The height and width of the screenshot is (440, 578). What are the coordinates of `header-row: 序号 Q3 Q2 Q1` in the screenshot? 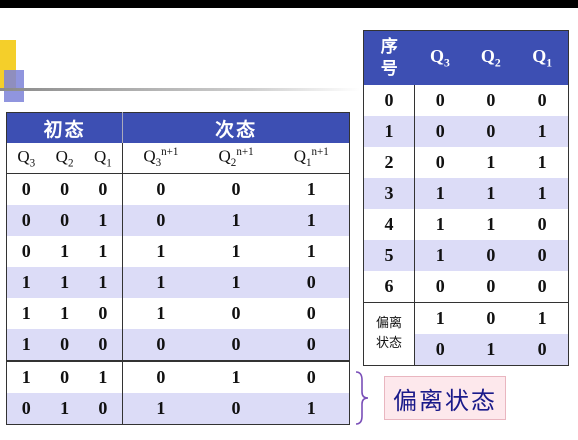 It's located at (466, 57).